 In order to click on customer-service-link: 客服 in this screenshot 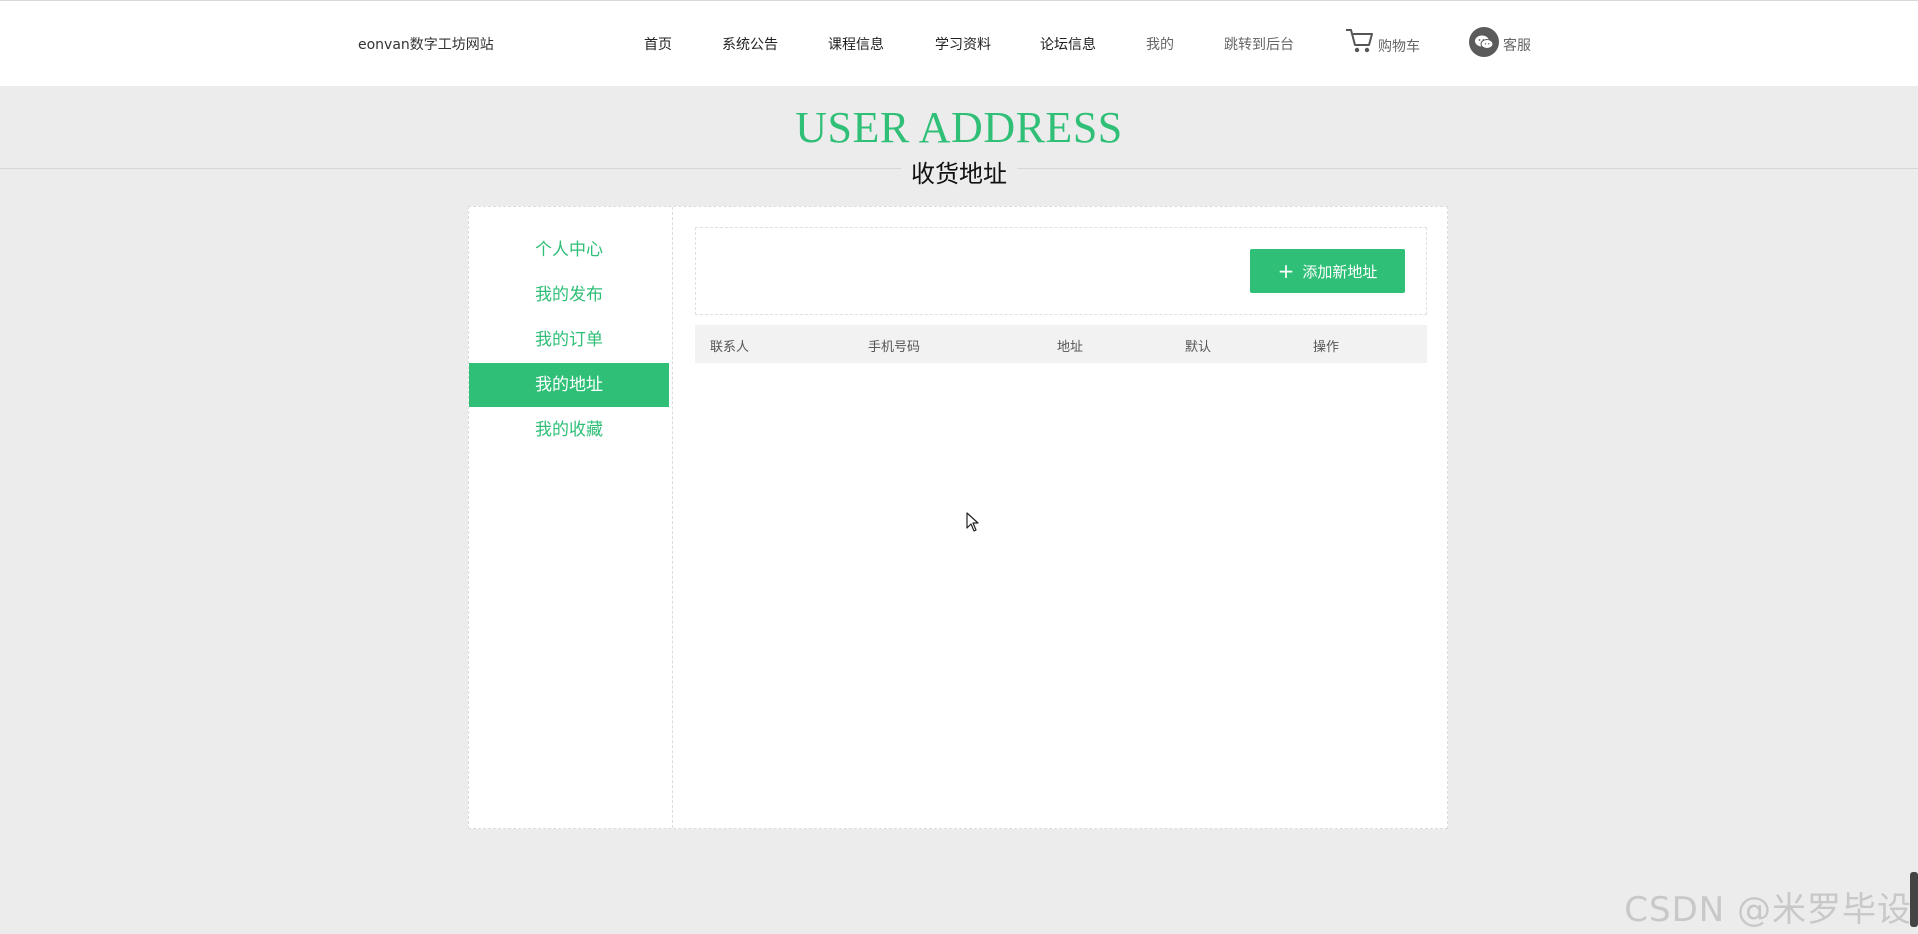, I will do `click(1500, 42)`.